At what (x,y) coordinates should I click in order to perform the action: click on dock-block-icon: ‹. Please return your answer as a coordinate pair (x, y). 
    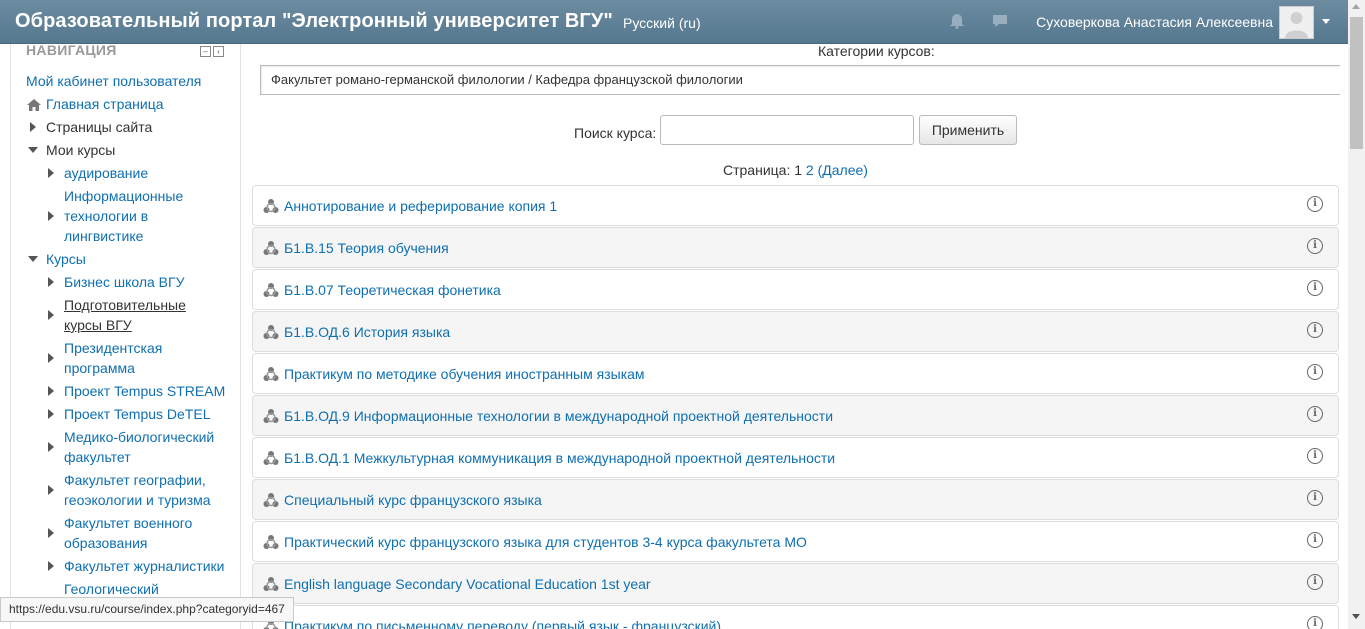
    Looking at the image, I should click on (218, 51).